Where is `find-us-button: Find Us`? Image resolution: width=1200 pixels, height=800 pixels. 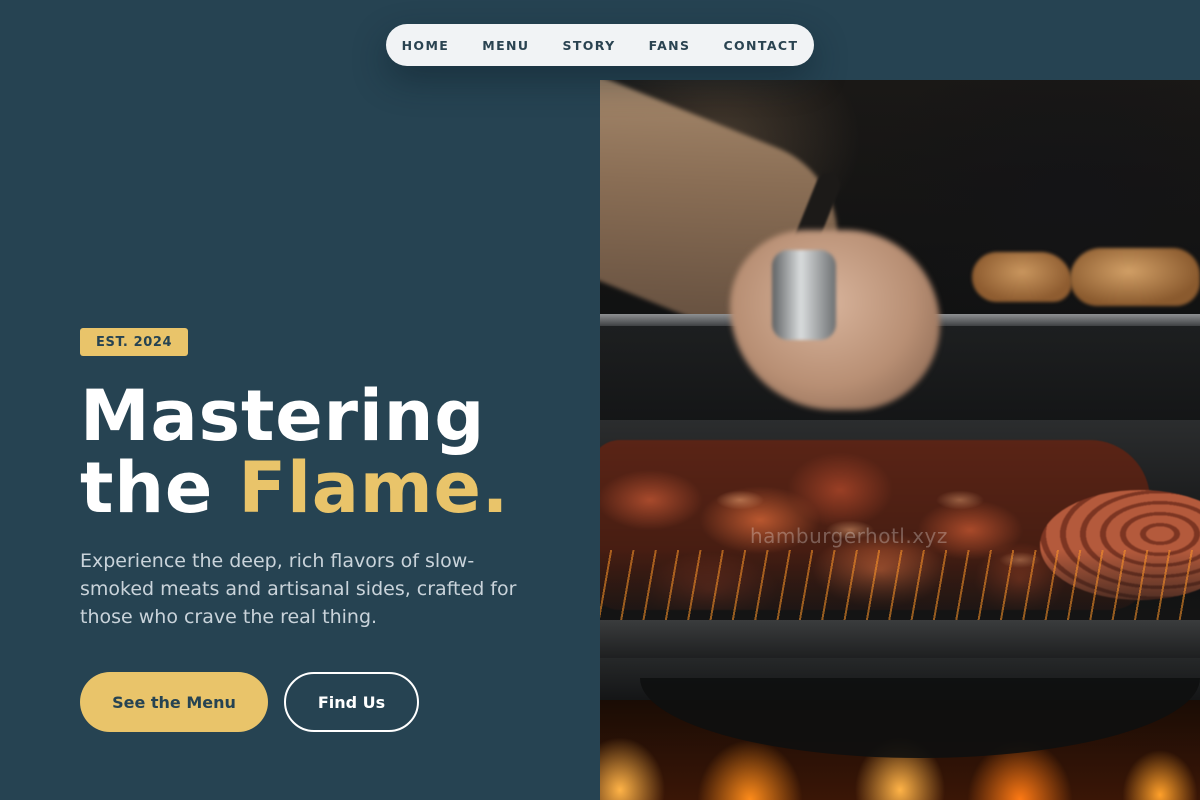
find-us-button: Find Us is located at coordinates (351, 702).